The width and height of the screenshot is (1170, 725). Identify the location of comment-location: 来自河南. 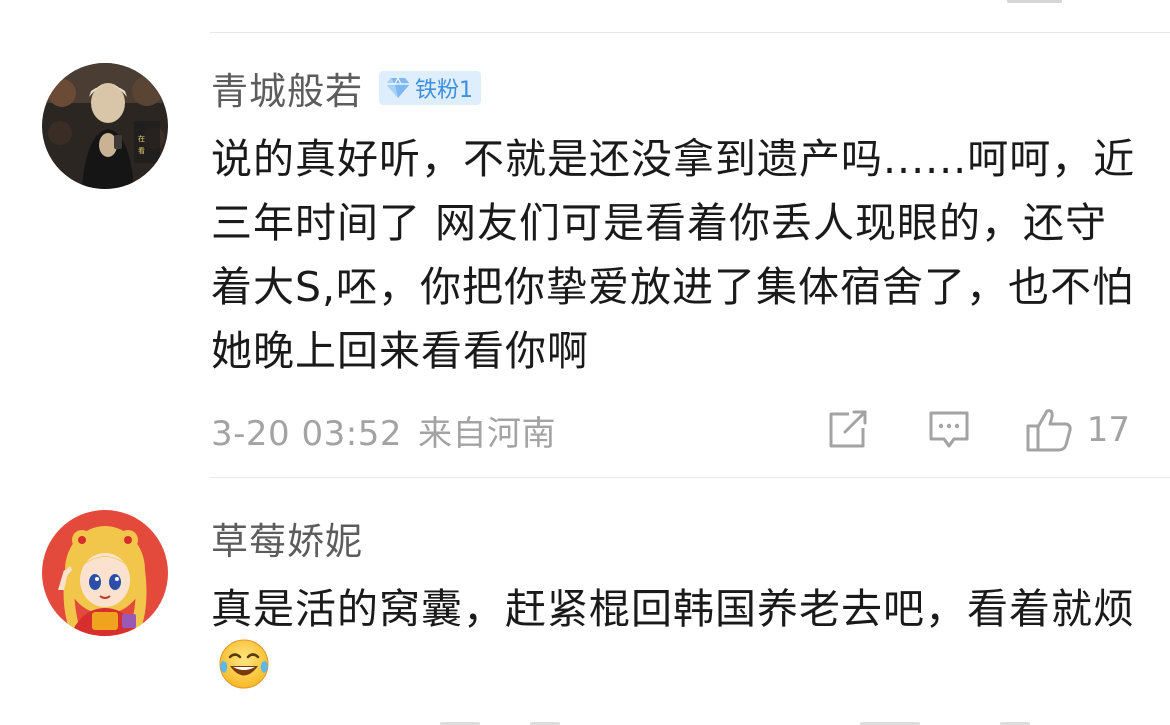
(486, 433).